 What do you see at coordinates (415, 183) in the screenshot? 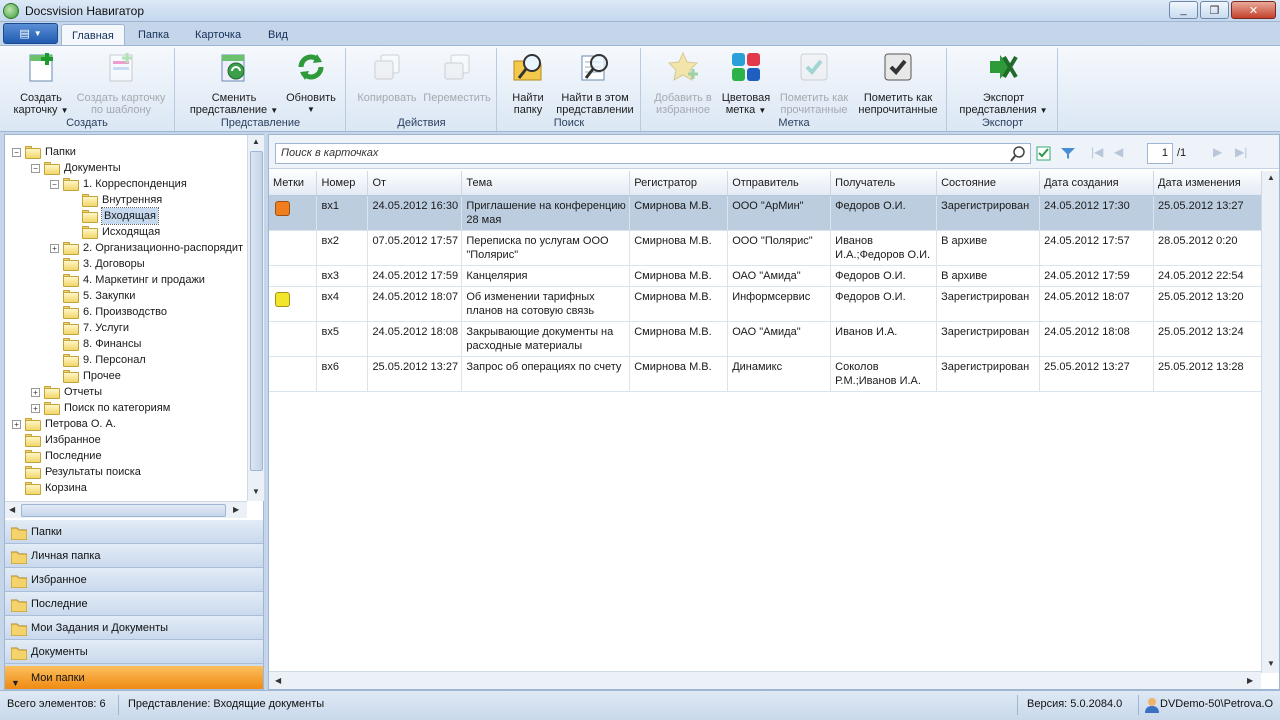
I see `column-header: От` at bounding box center [415, 183].